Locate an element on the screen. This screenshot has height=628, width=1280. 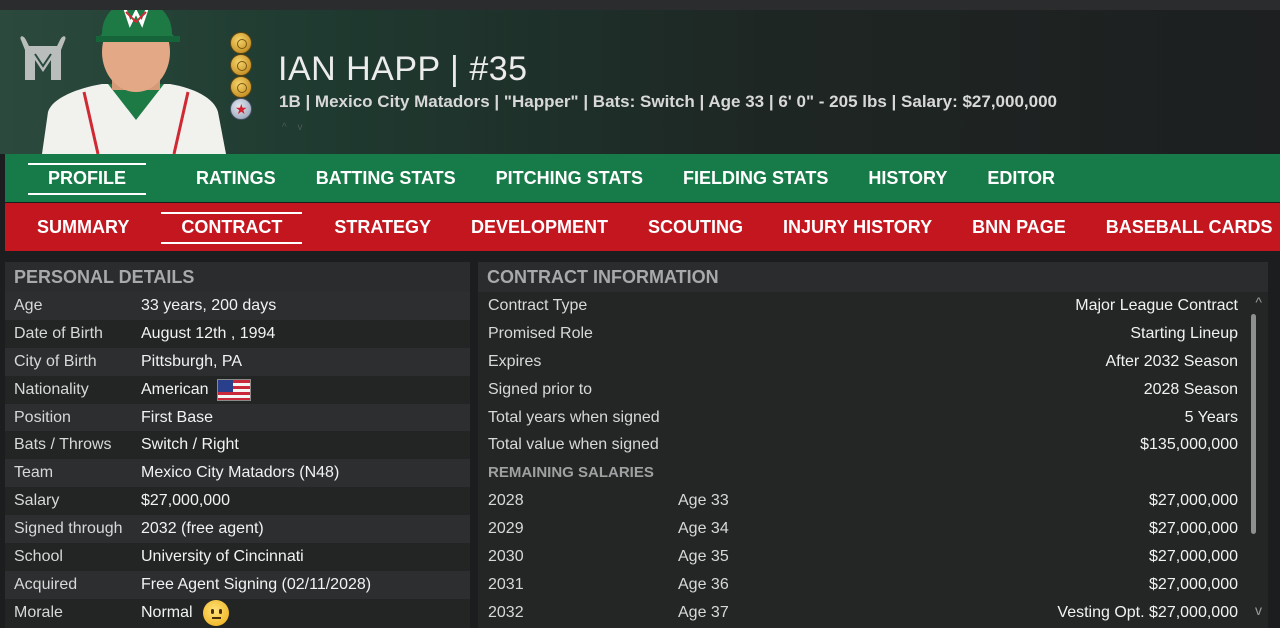
contract-scrollbar is located at coordinates (1253, 424).